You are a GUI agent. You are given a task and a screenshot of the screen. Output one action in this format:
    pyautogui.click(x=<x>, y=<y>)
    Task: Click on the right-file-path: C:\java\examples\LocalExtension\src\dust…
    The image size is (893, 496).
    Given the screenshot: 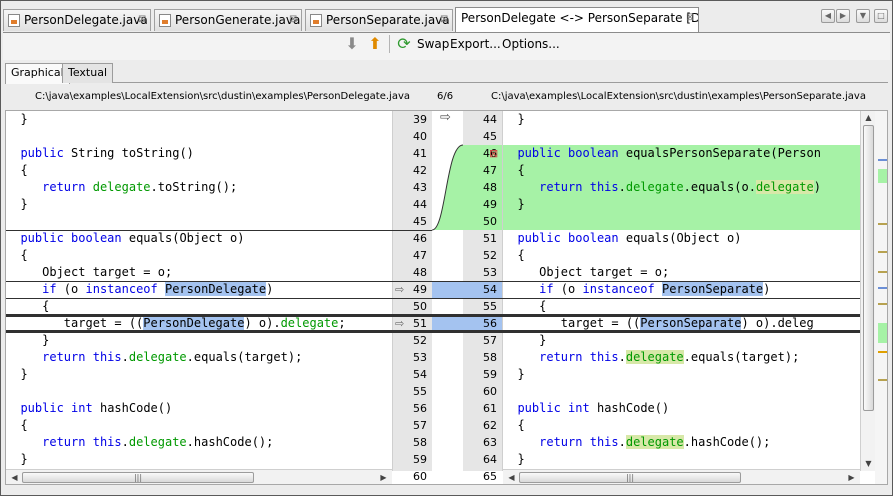 What is the action you would take?
    pyautogui.click(x=678, y=96)
    